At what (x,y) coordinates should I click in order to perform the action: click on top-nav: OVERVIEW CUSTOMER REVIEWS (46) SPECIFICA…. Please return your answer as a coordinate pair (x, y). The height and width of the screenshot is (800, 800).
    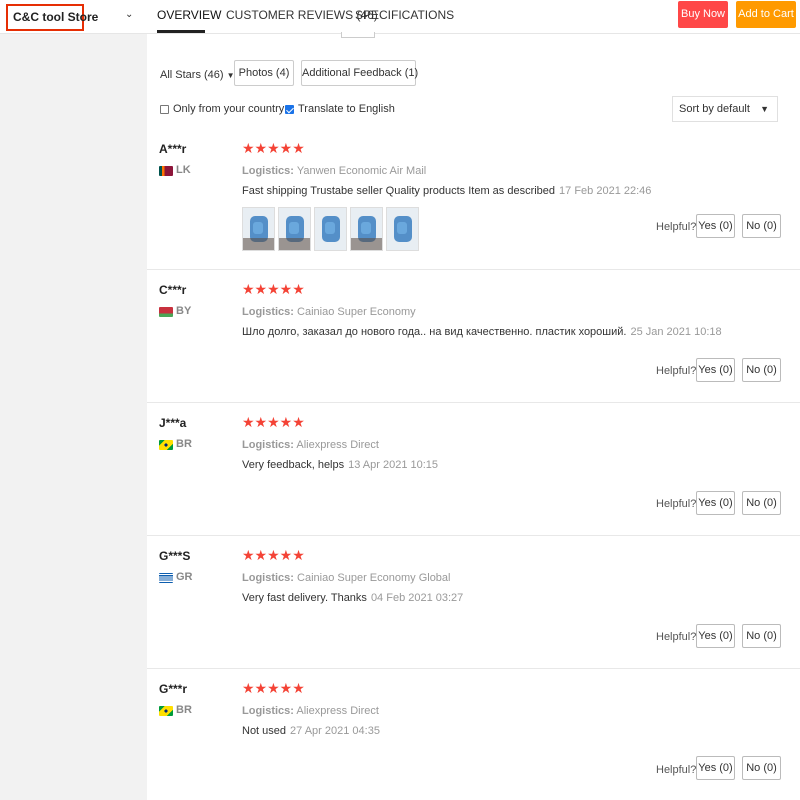
    Looking at the image, I should click on (473, 19).